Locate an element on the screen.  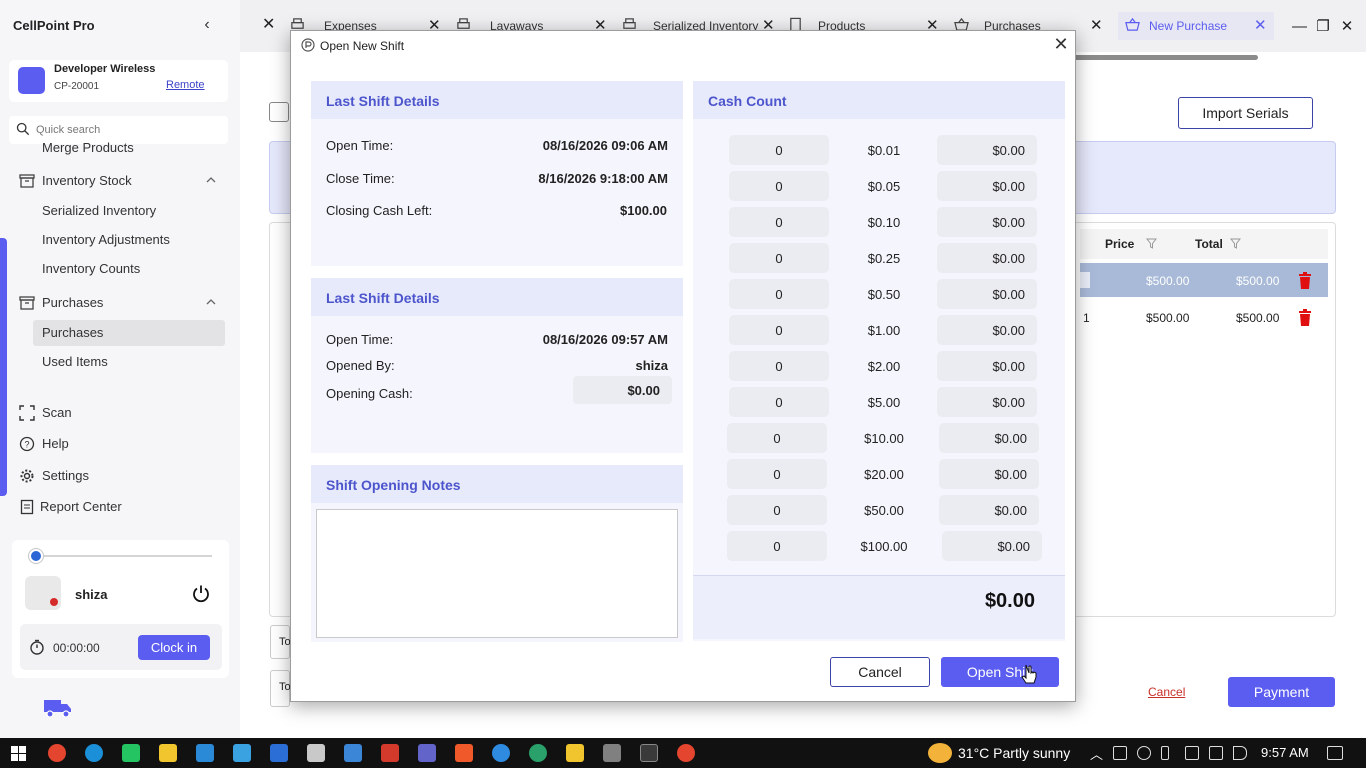
microphone-icon is located at coordinates (1165, 753).